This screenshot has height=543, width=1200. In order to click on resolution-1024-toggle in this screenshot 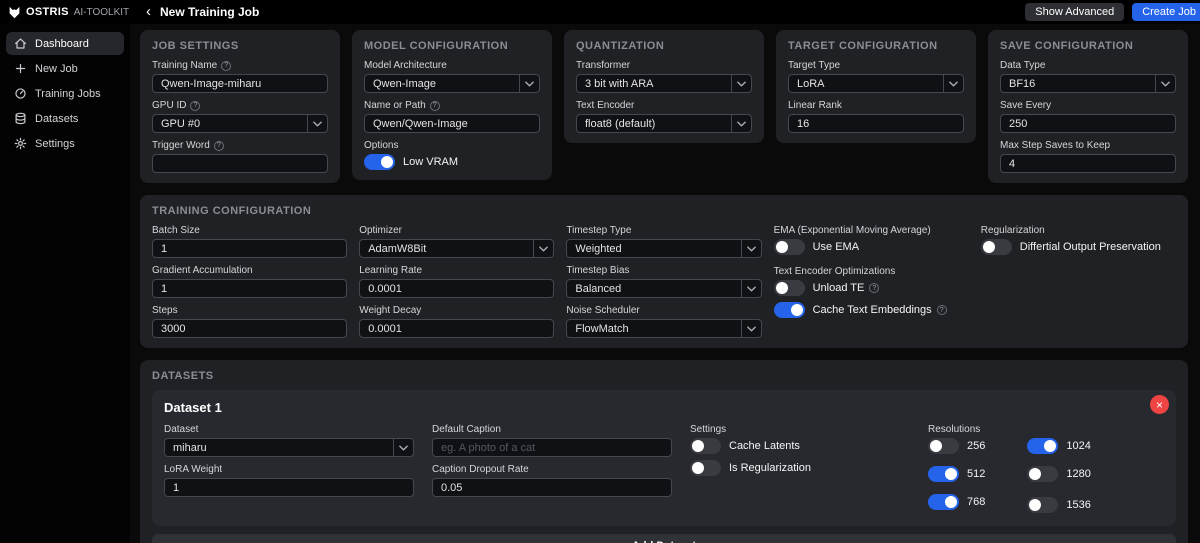, I will do `click(1043, 446)`.